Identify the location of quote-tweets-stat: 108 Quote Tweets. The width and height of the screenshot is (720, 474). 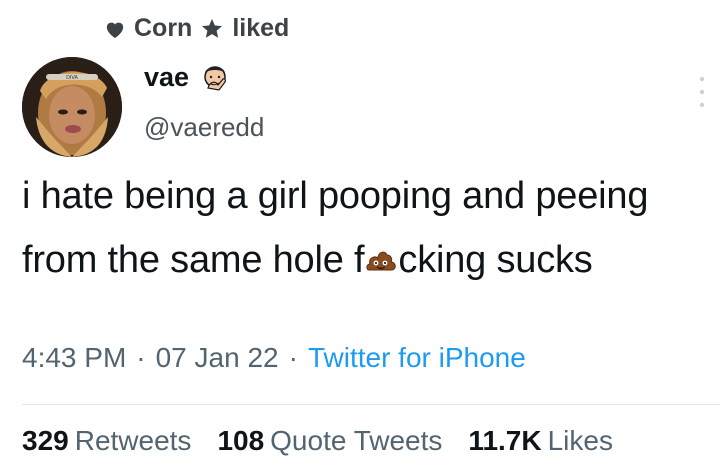
(329, 441).